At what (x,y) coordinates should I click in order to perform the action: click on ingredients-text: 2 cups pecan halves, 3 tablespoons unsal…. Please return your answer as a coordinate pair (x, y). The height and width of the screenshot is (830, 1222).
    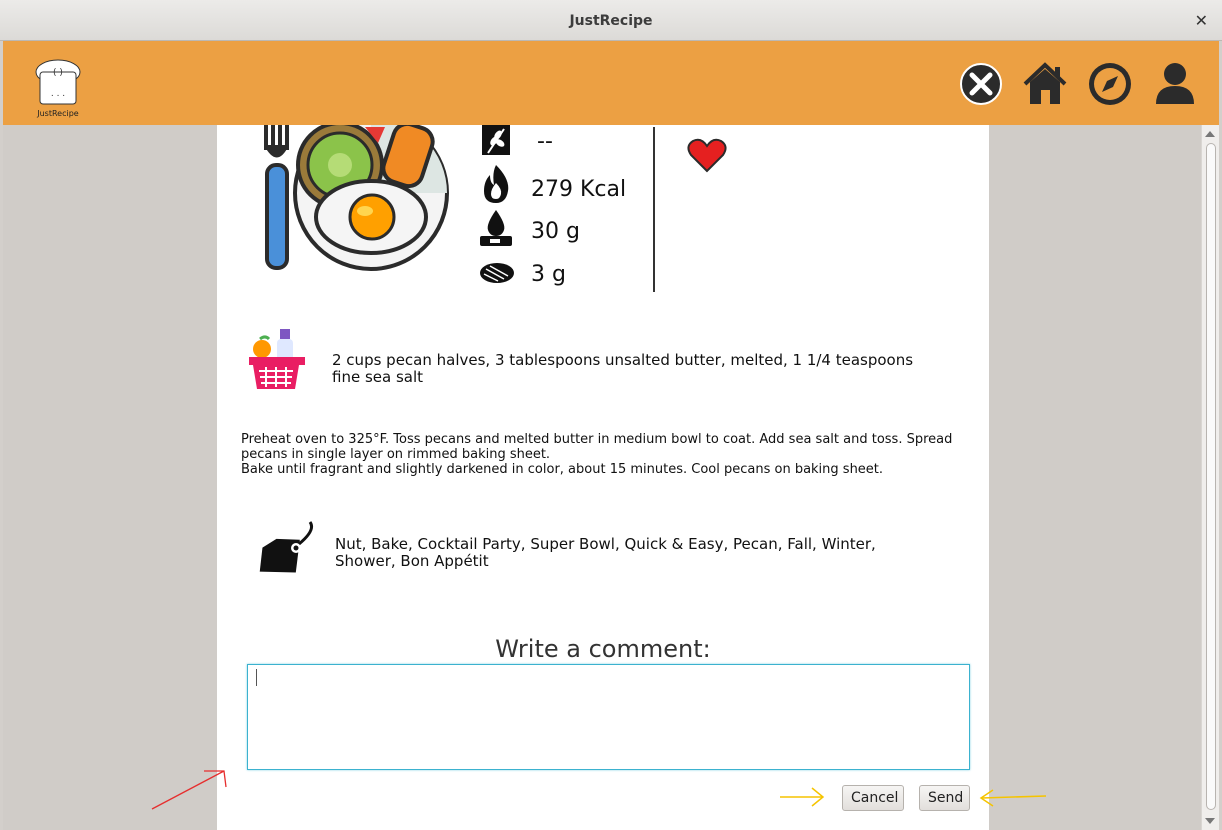
    Looking at the image, I should click on (623, 368).